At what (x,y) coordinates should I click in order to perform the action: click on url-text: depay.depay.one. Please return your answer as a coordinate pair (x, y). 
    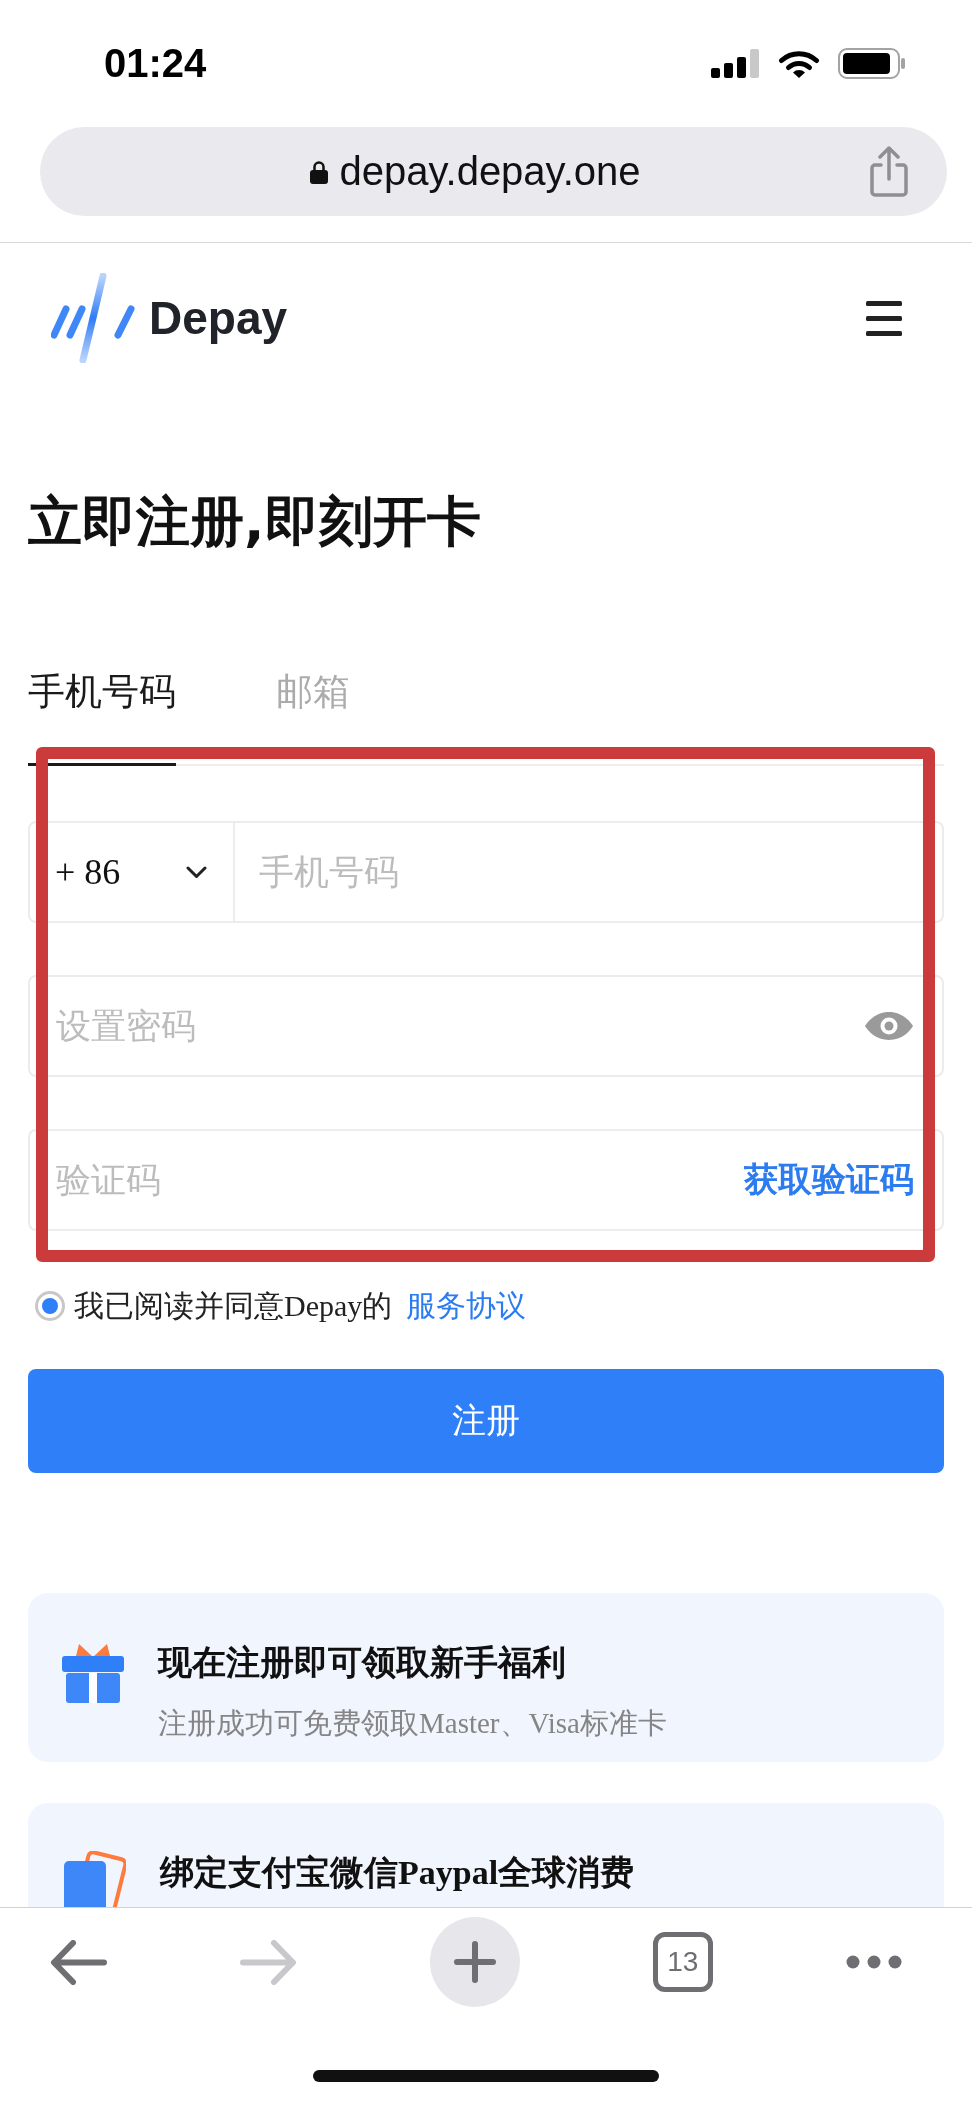
    Looking at the image, I should click on (490, 171).